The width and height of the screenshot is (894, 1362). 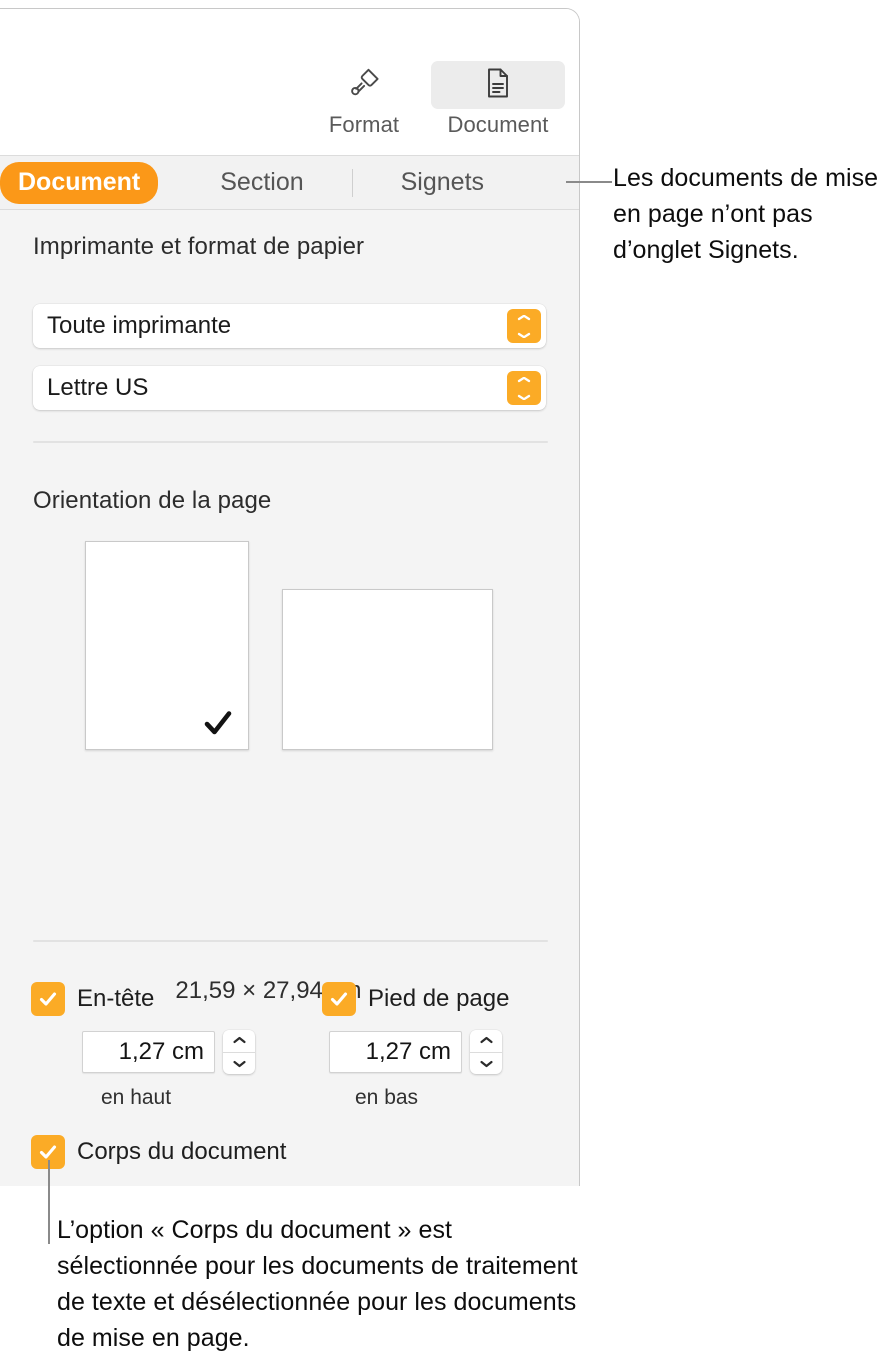 I want to click on header-checkbox-label: En-tête, so click(x=116, y=998).